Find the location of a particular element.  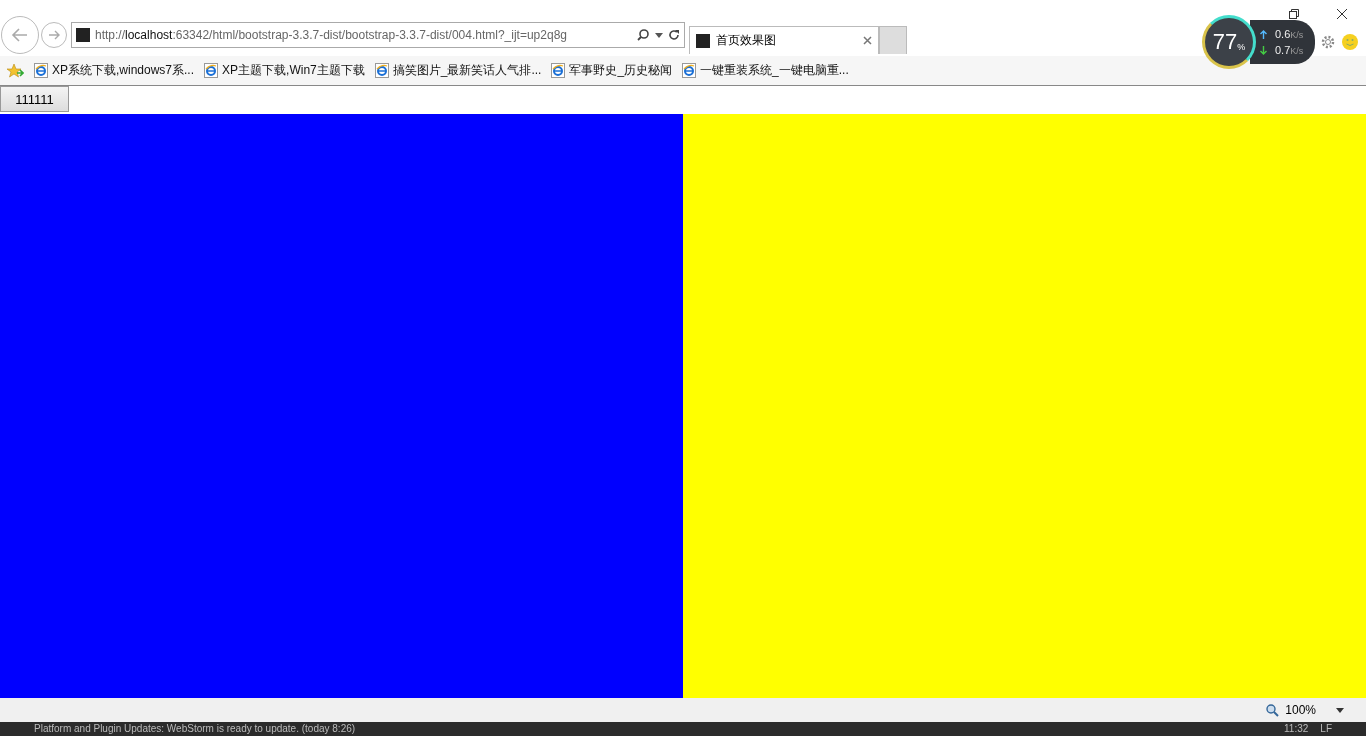

url-text: http://localhost:63342/html/bootstrap-3.3.7-dist/bootstrap-3.3.7-dist/004.html?_ijt=up2q8g is located at coordinates (331, 35).